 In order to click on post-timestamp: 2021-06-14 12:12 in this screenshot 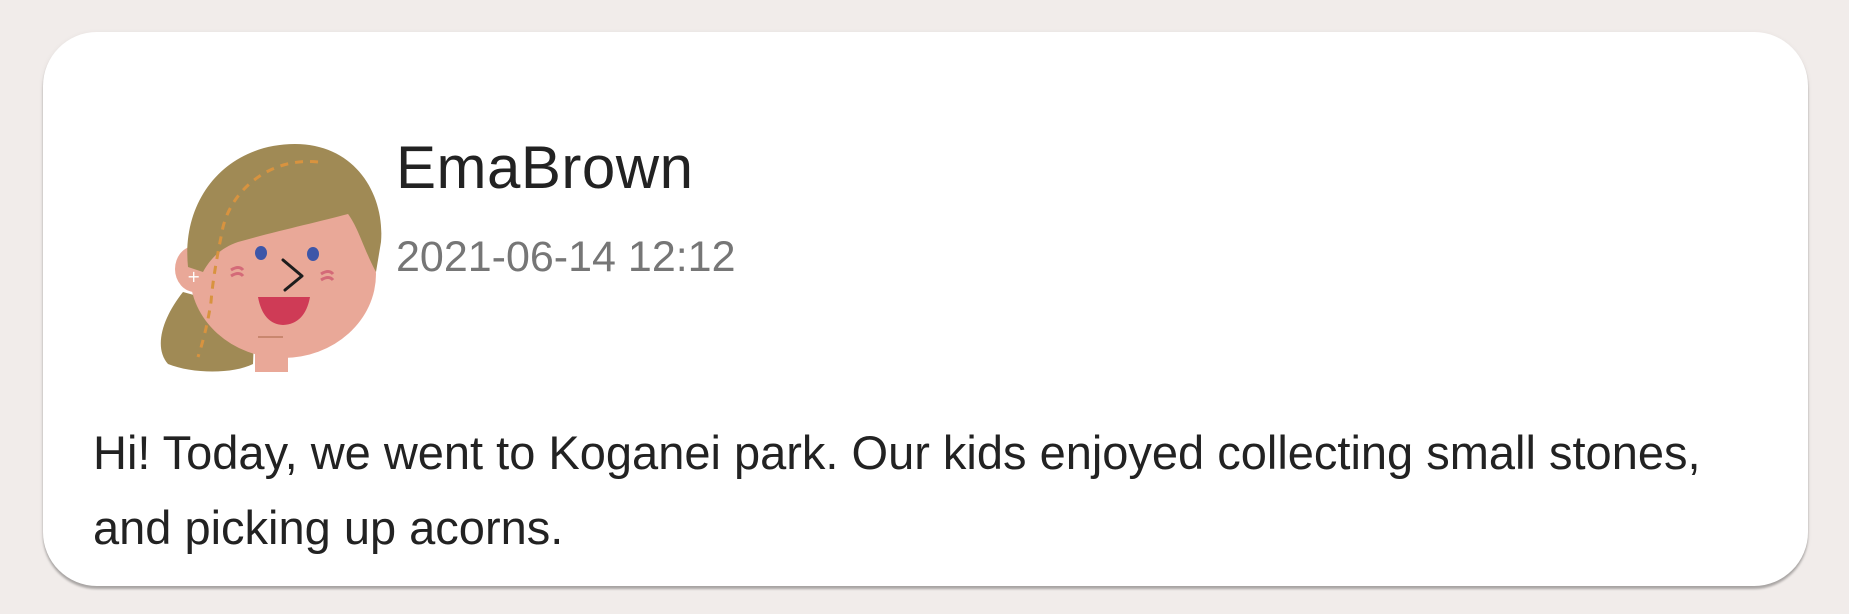, I will do `click(566, 257)`.